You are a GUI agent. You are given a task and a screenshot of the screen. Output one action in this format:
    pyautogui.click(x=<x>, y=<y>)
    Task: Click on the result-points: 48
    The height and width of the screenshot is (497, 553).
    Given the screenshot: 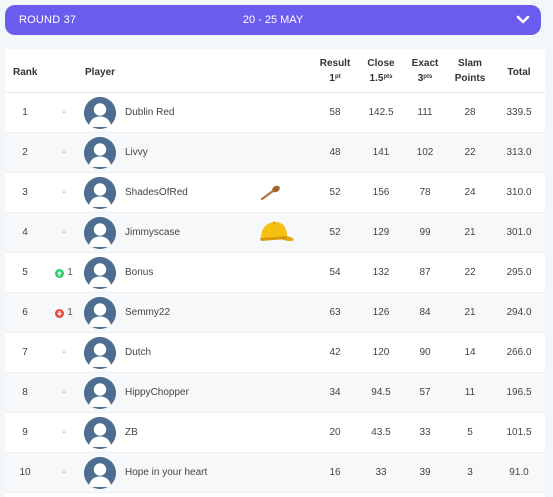 What is the action you would take?
    pyautogui.click(x=335, y=152)
    